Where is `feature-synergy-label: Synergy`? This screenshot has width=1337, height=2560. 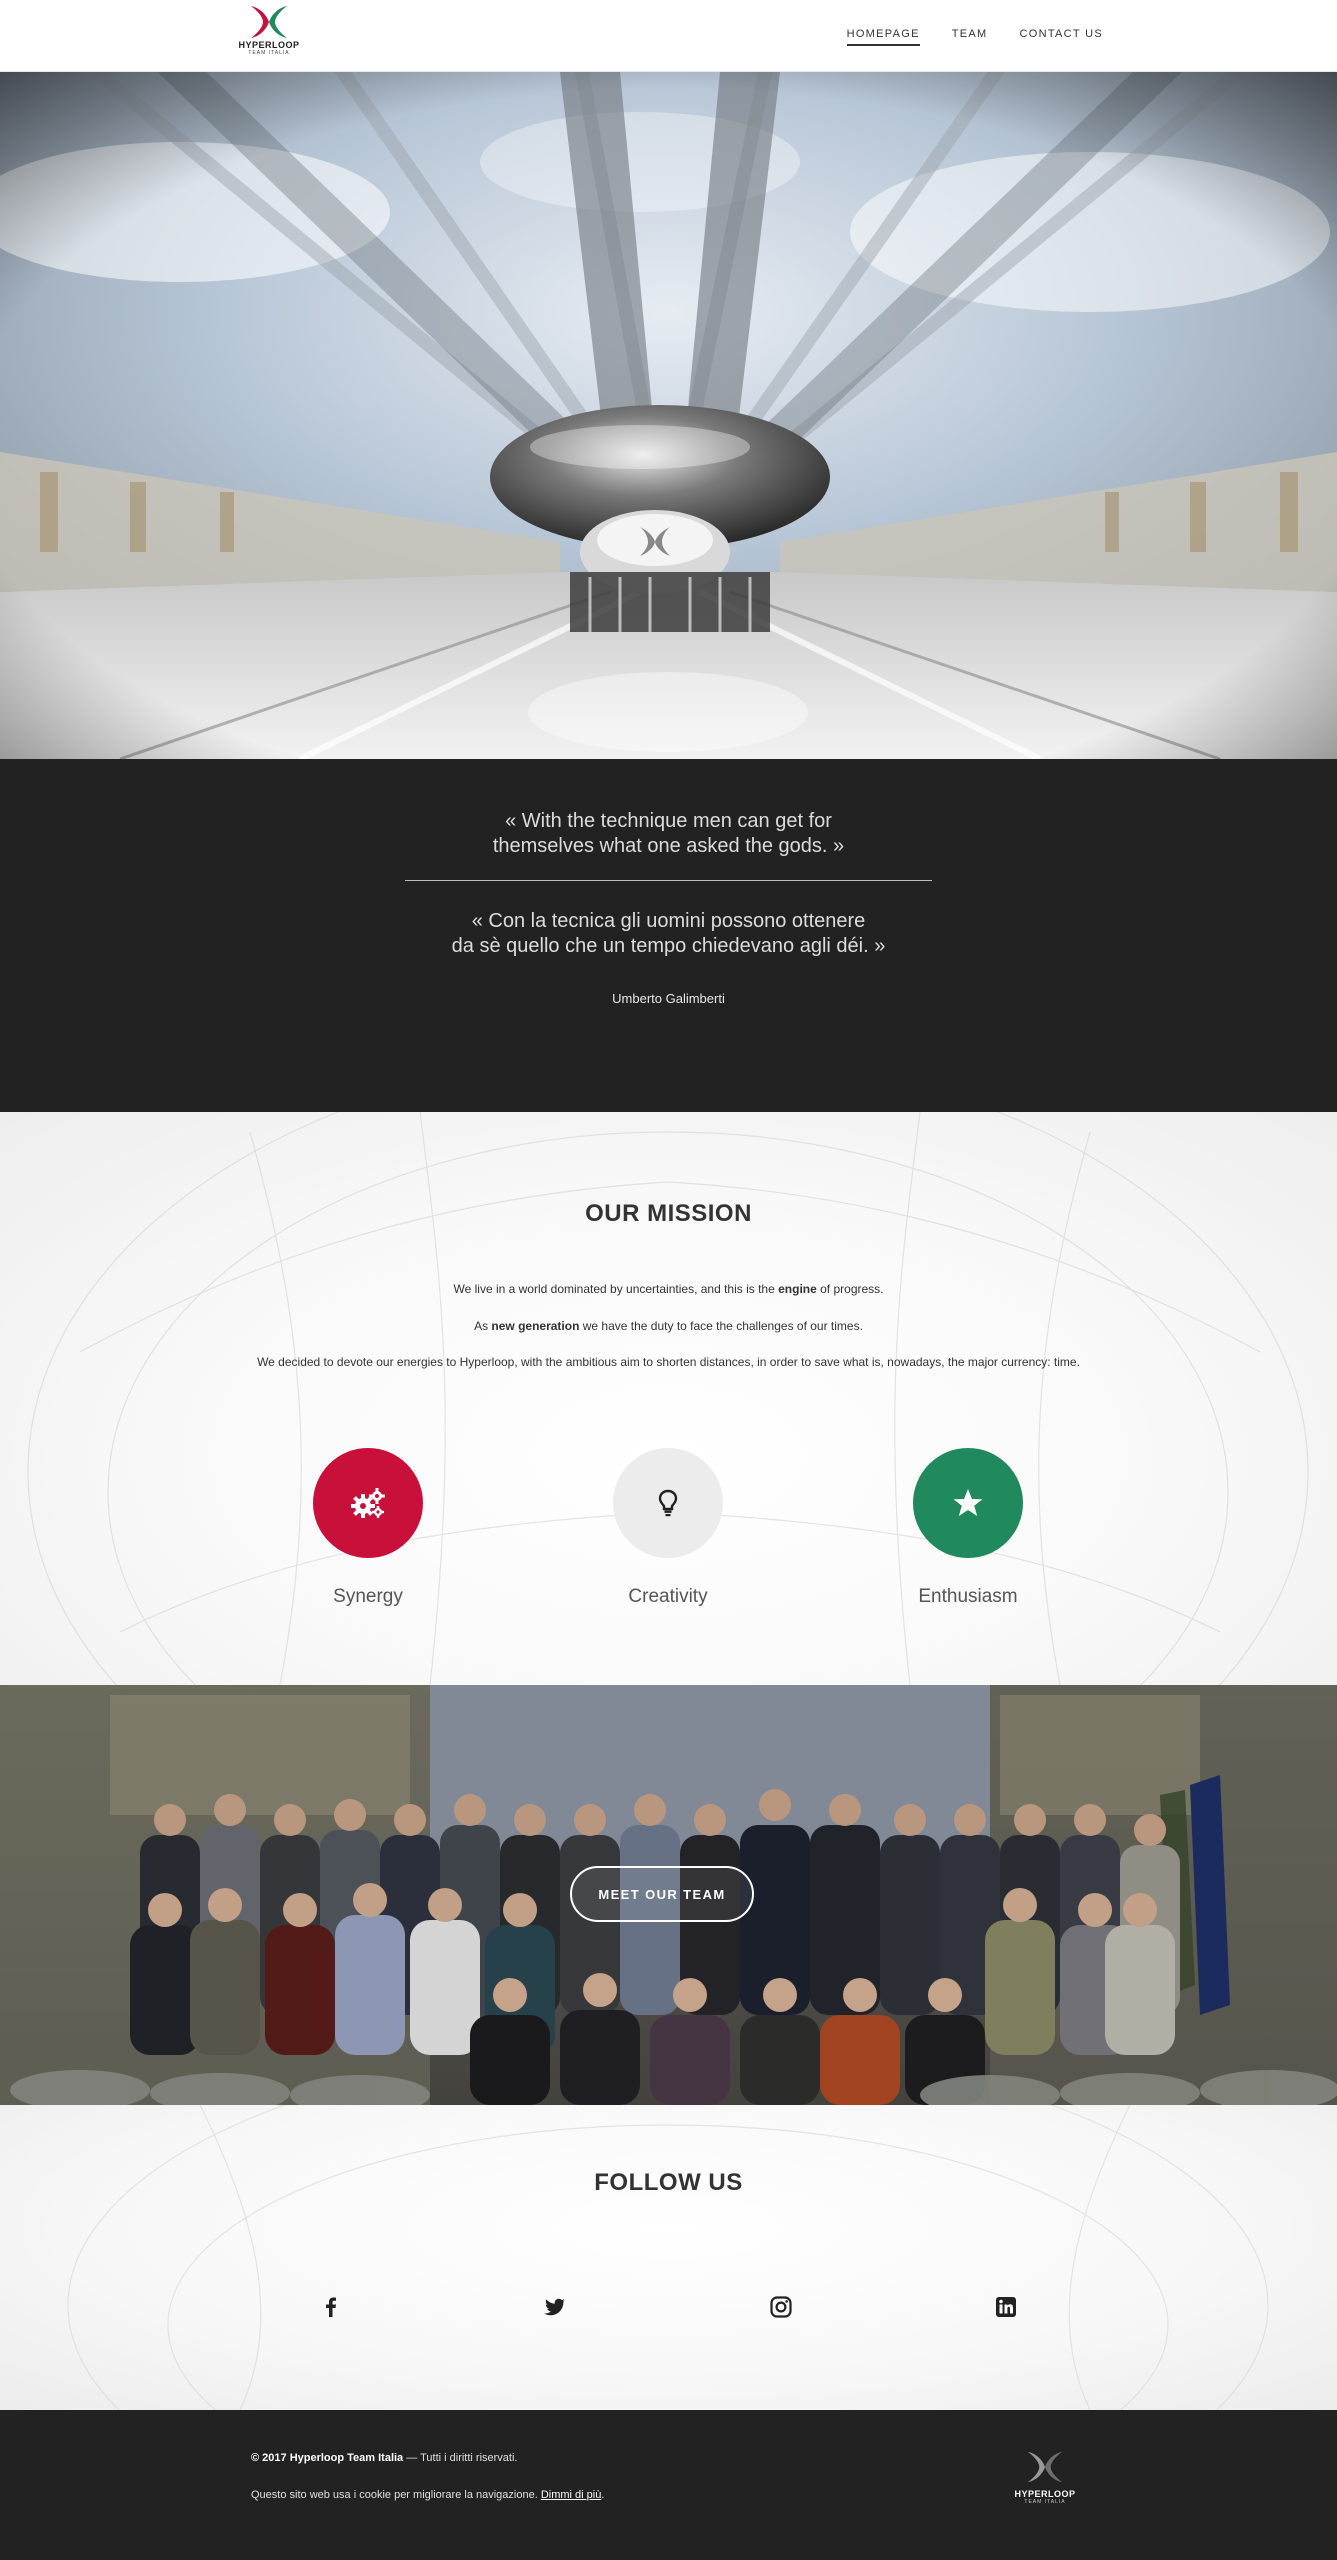
feature-synergy-label: Synergy is located at coordinates (368, 1596).